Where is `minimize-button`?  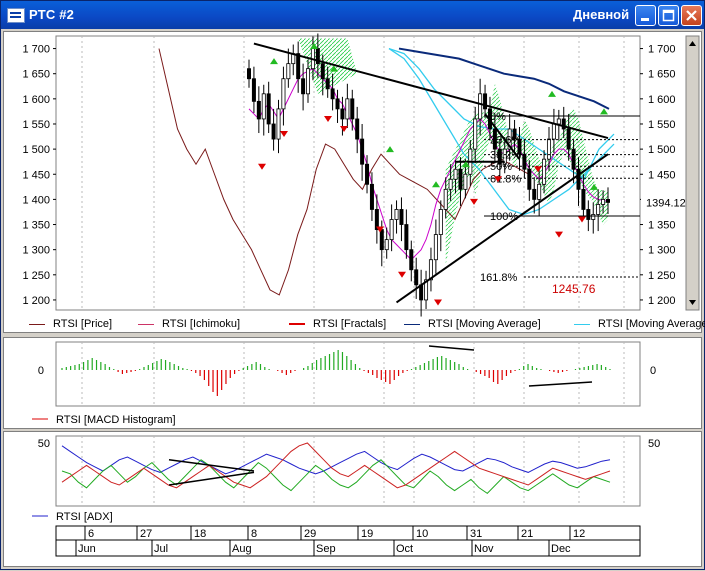 minimize-button is located at coordinates (645, 15).